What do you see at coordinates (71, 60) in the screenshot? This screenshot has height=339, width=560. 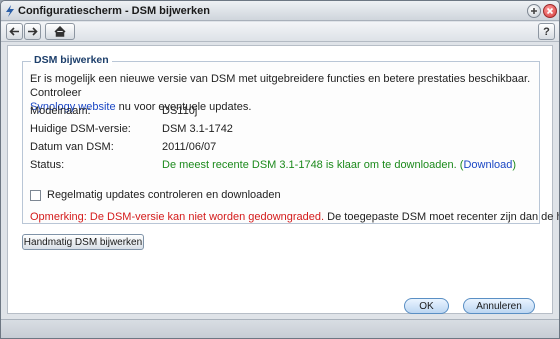 I see `section-legend: DSM bijwerken` at bounding box center [71, 60].